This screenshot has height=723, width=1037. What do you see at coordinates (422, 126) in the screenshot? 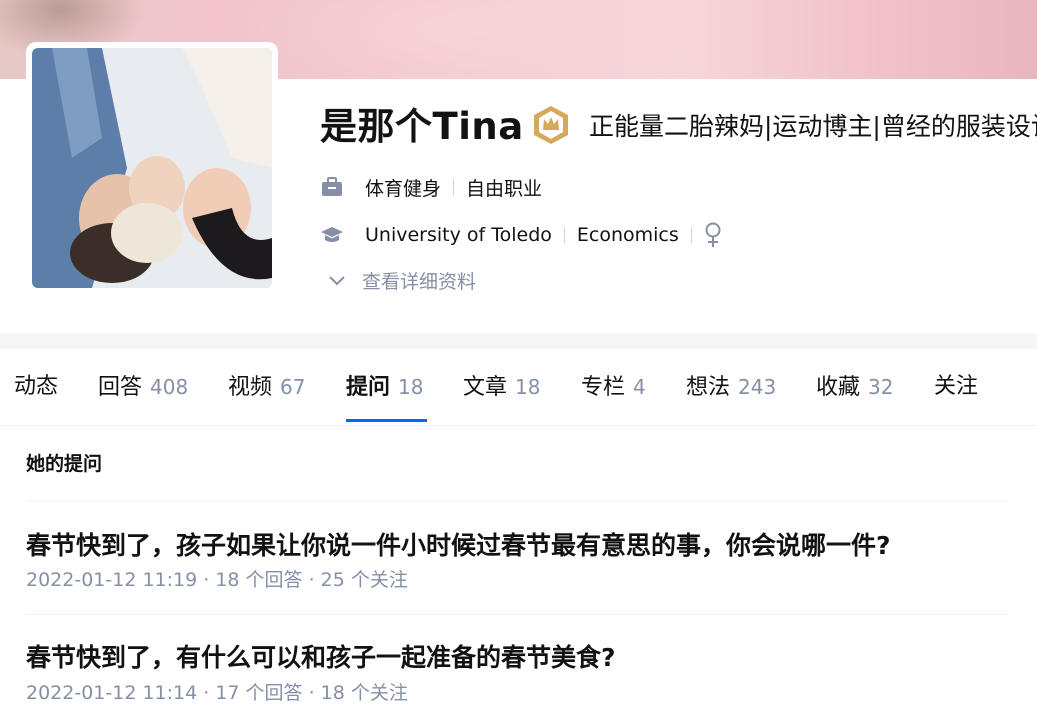
I see `profile-name: 是那个Tina` at bounding box center [422, 126].